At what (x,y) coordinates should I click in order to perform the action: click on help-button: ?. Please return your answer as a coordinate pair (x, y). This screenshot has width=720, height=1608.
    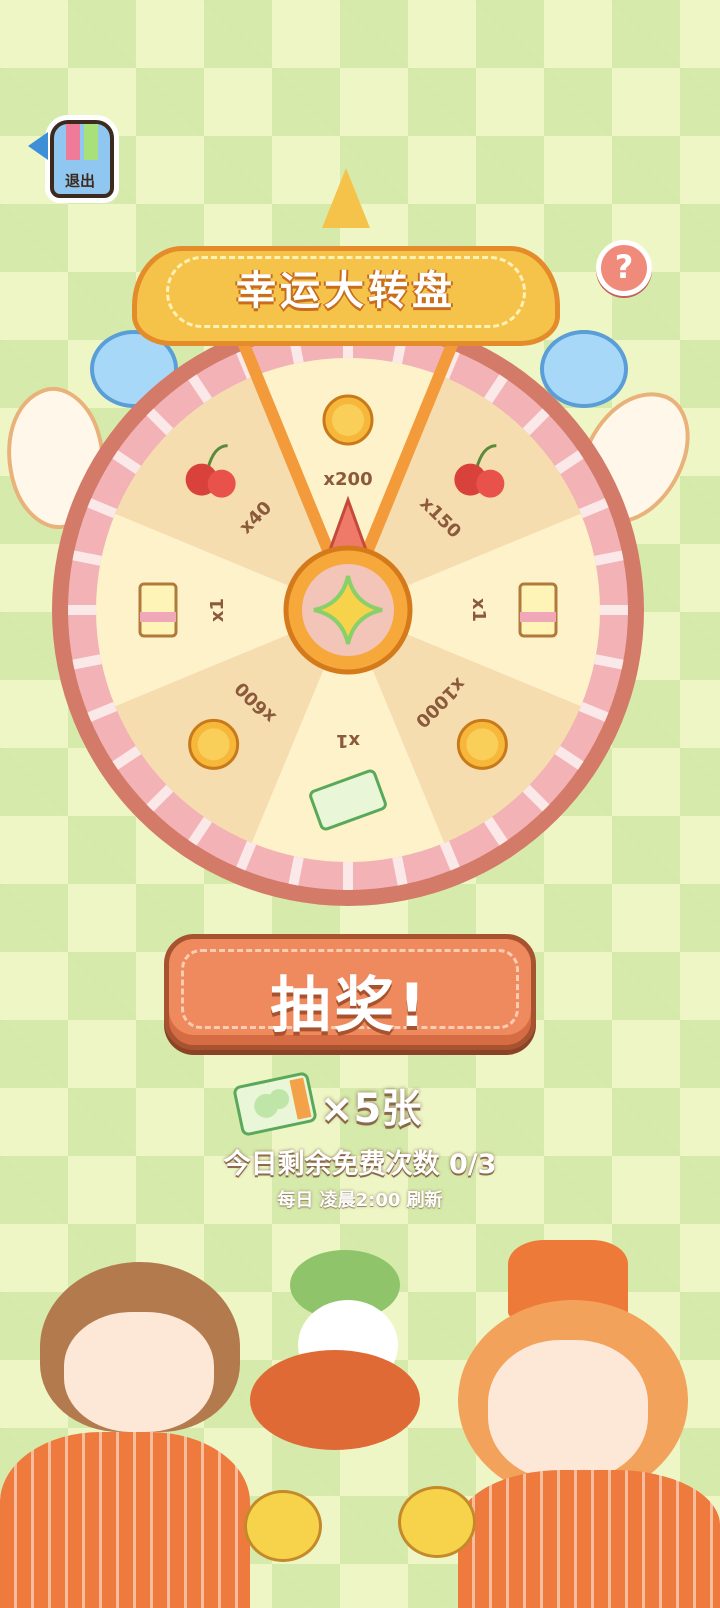
    Looking at the image, I should click on (624, 268).